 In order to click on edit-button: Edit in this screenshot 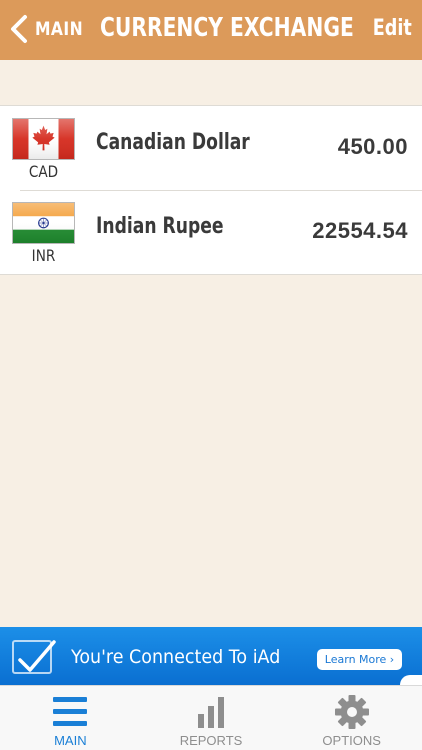, I will do `click(392, 29)`.